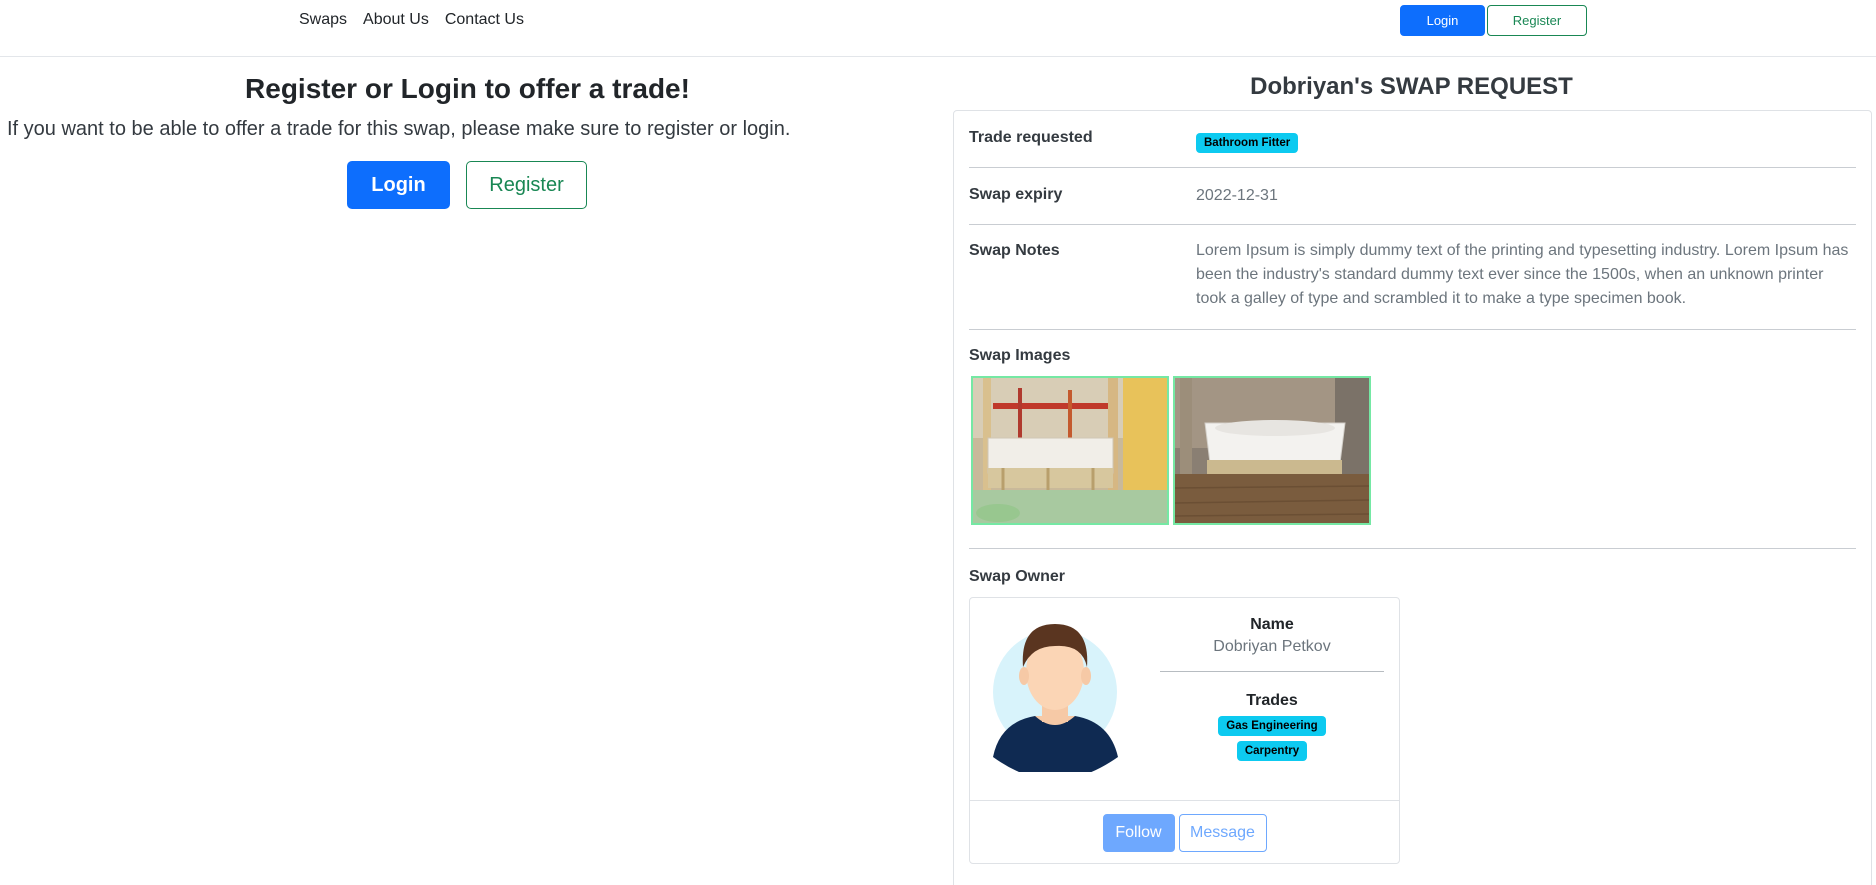 The image size is (1876, 885). What do you see at coordinates (1272, 751) in the screenshot?
I see `trade-badge-carpentry: Carpentry` at bounding box center [1272, 751].